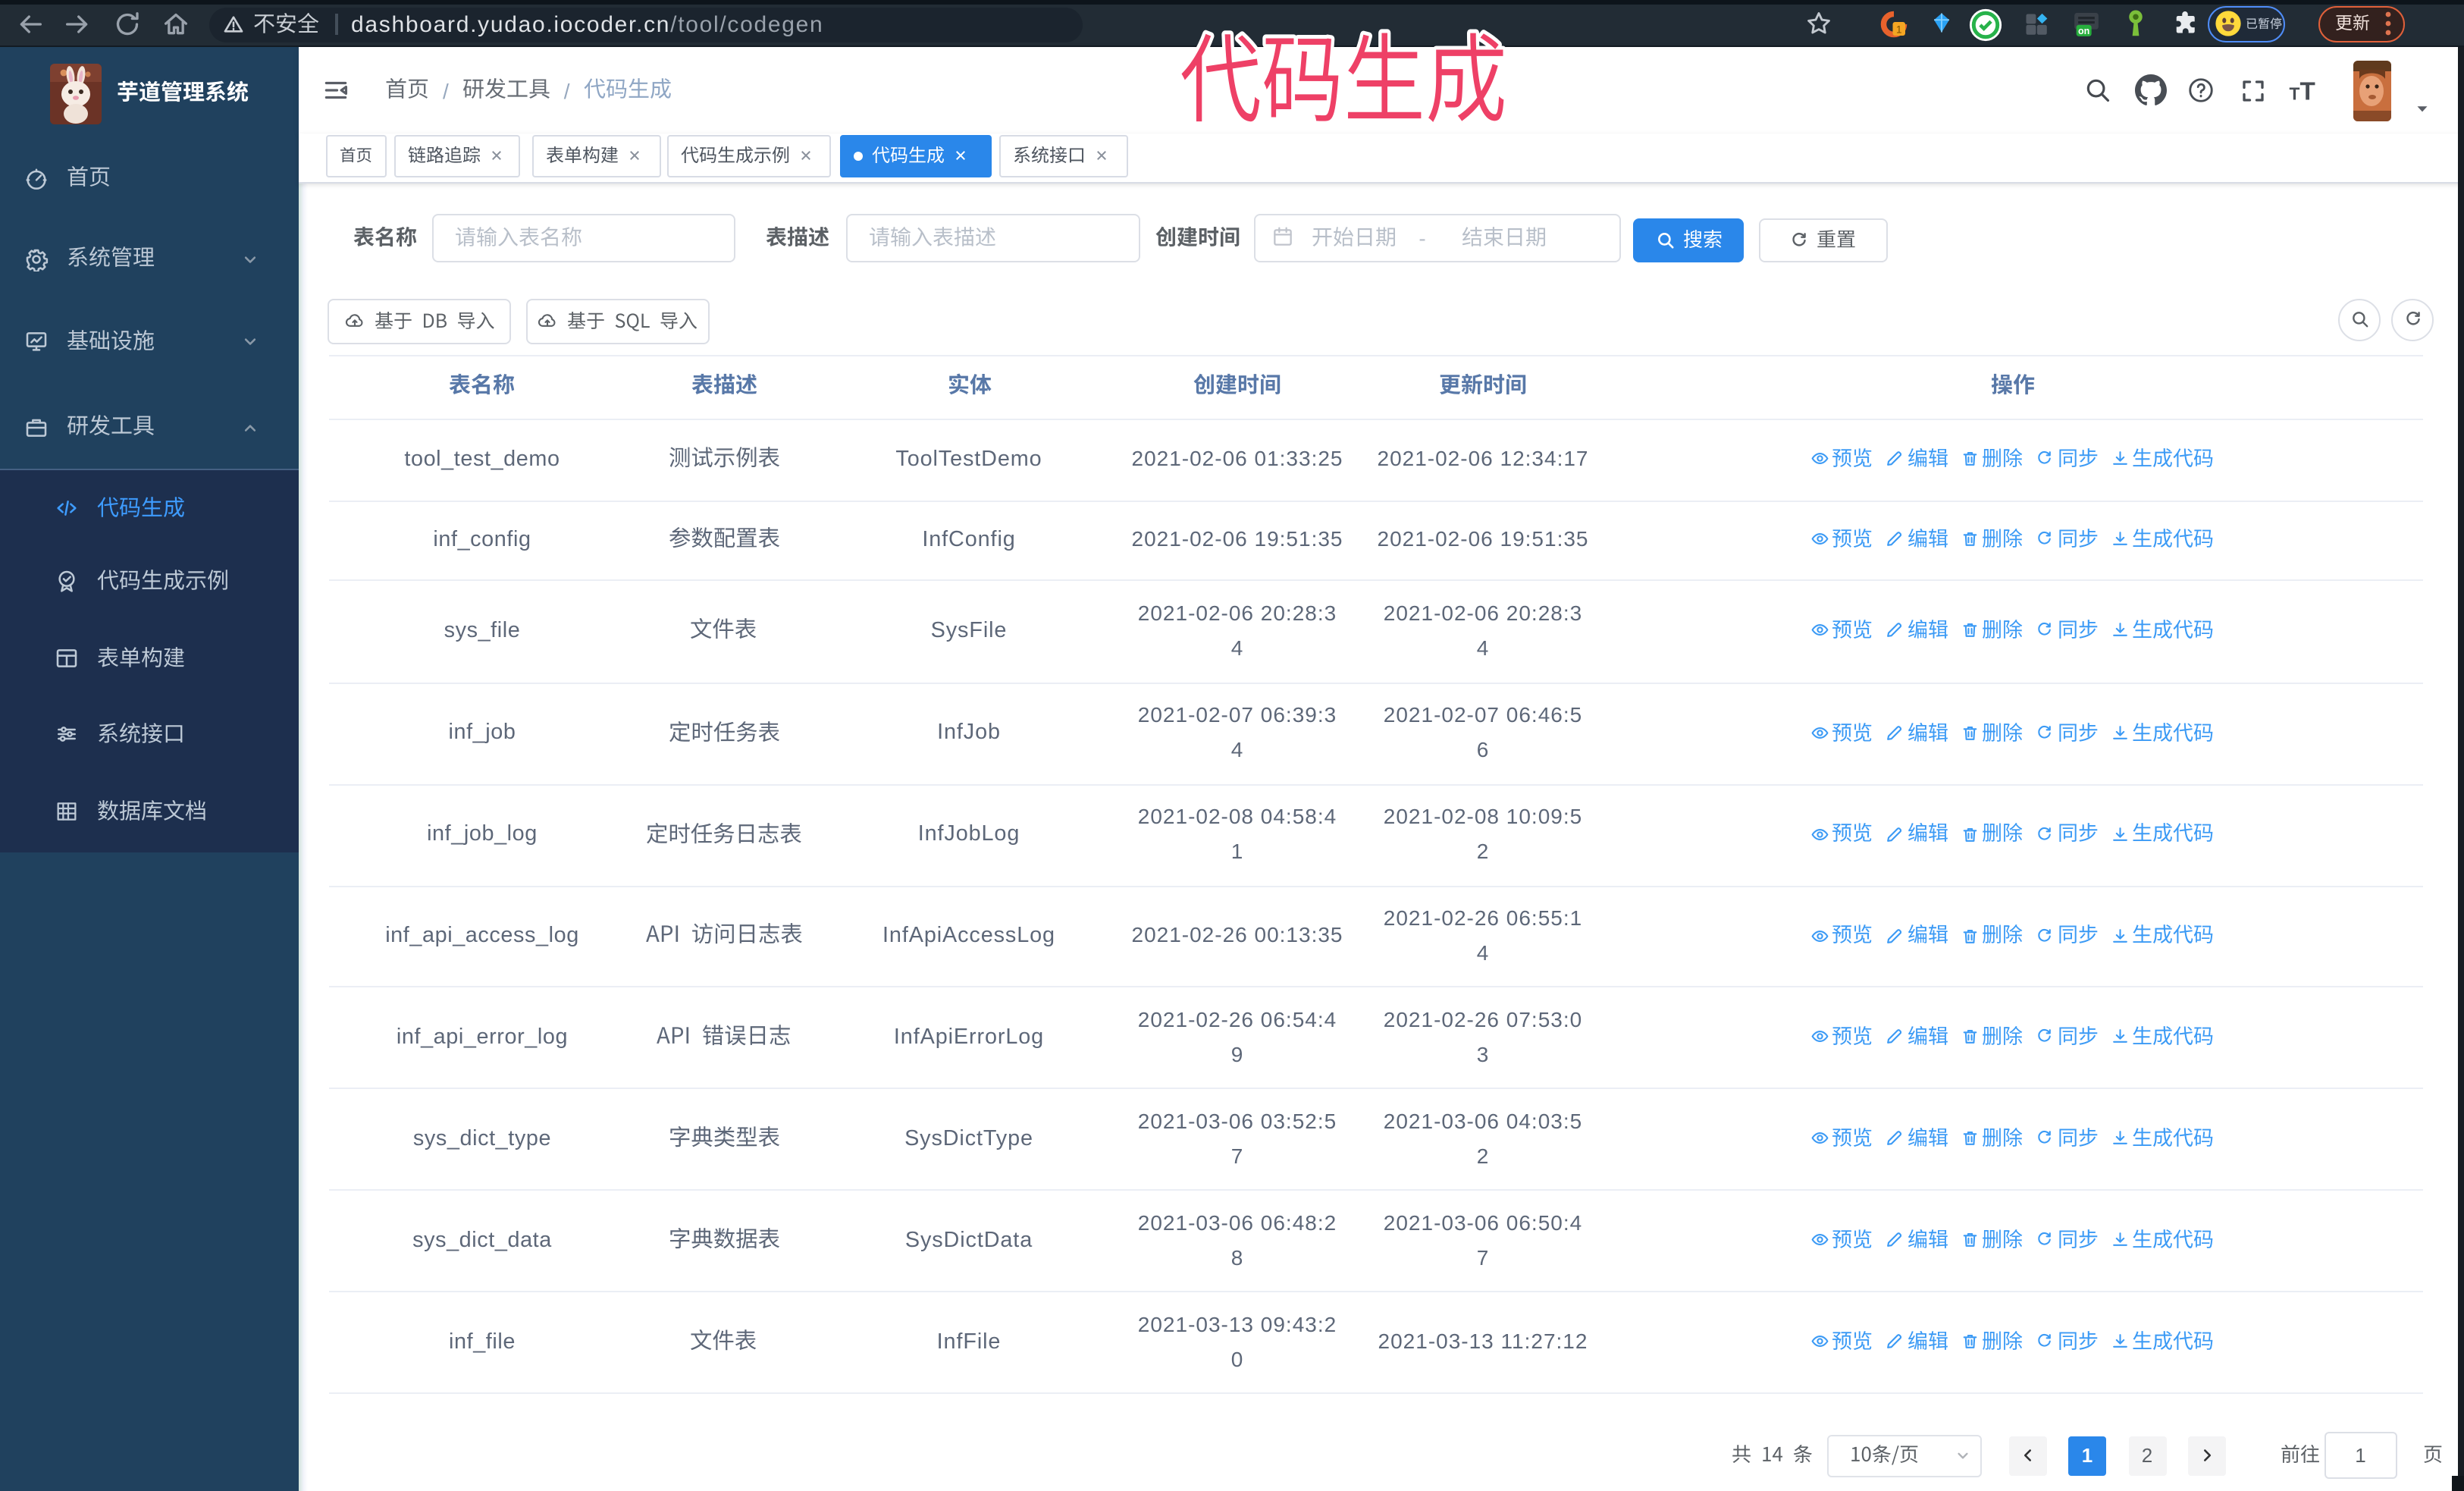 Image resolution: width=2464 pixels, height=1491 pixels. What do you see at coordinates (2083, 31) in the screenshot?
I see `svg-text: on` at bounding box center [2083, 31].